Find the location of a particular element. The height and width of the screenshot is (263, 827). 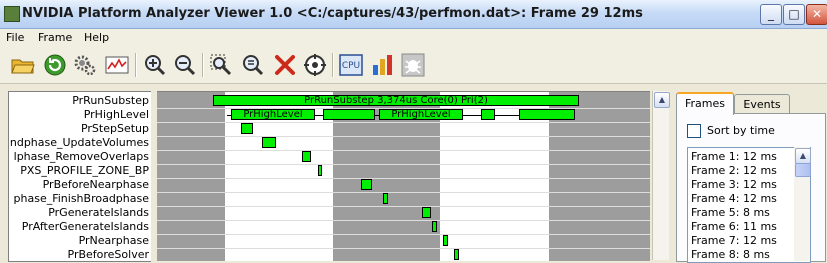

open-folder-icon is located at coordinates (23, 65).